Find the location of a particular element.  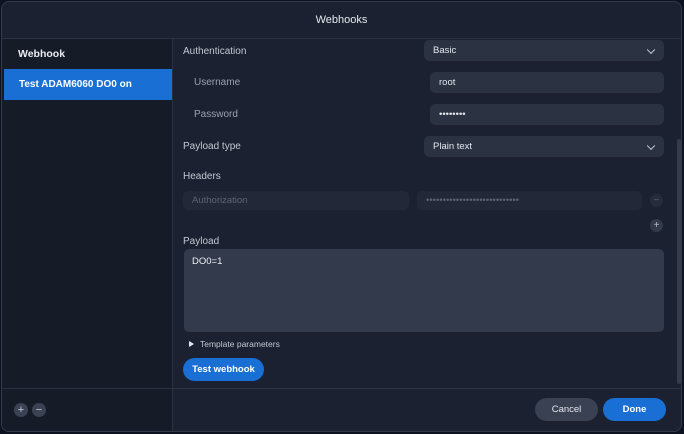

header-value-placeholder: •••••••••••••••••••••••••••• is located at coordinates (473, 200).